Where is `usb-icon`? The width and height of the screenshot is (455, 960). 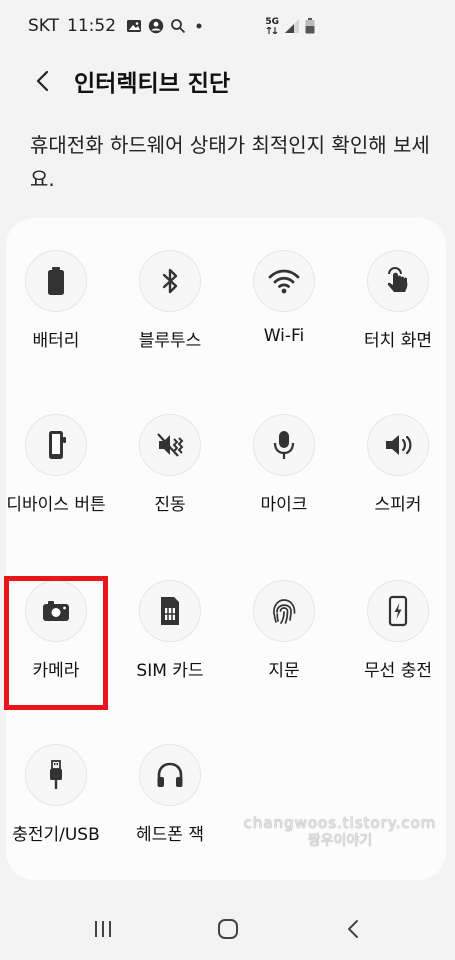
usb-icon is located at coordinates (56, 774).